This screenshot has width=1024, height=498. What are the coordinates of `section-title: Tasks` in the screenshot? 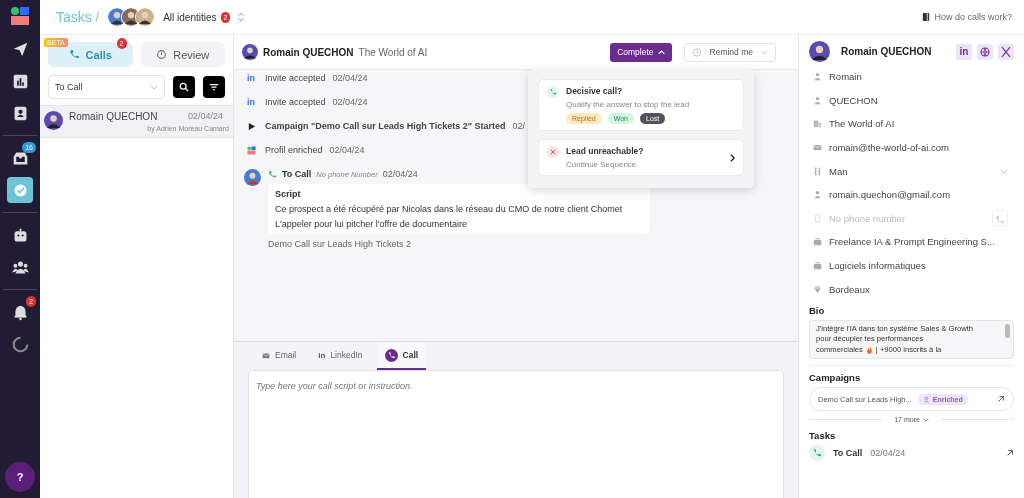 It's located at (823, 436).